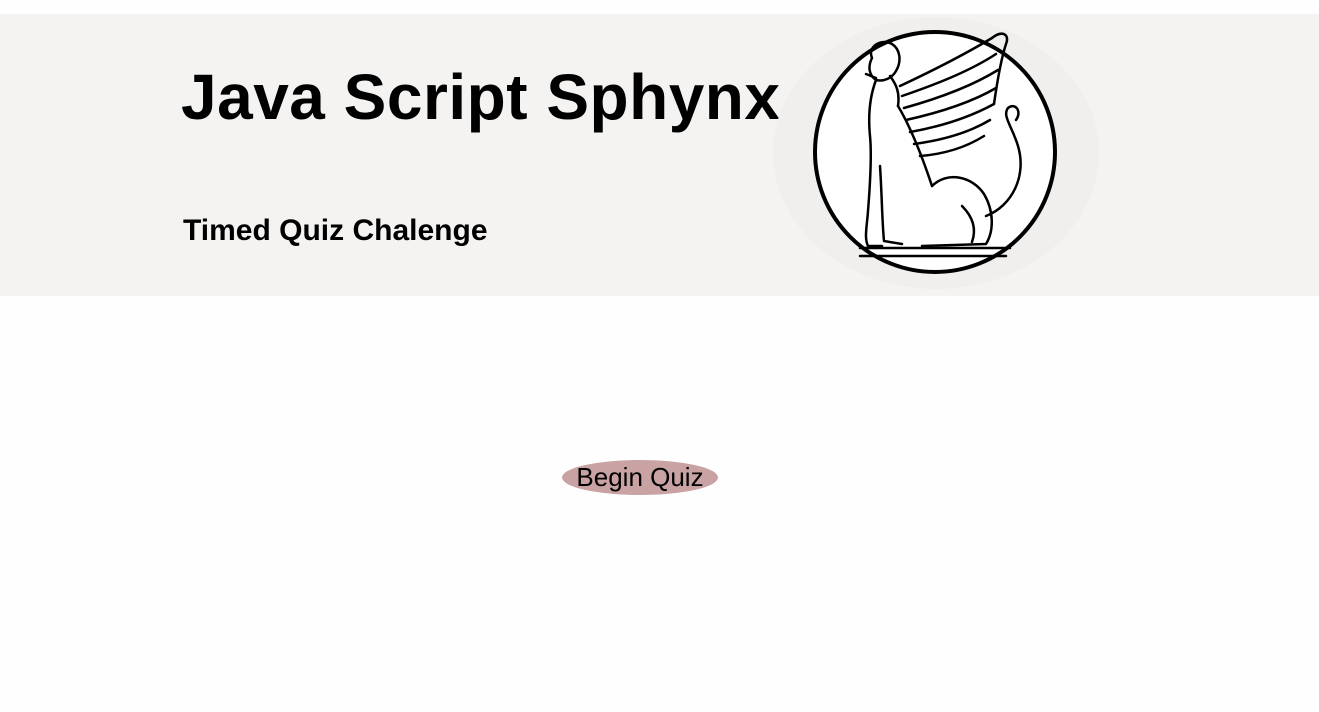 The height and width of the screenshot is (712, 1319). I want to click on page-title: Java Script Sphynx, so click(481, 97).